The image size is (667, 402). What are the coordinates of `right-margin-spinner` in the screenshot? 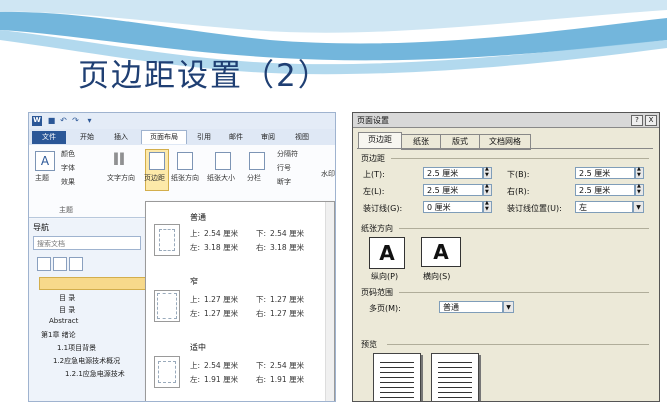 It's located at (639, 189).